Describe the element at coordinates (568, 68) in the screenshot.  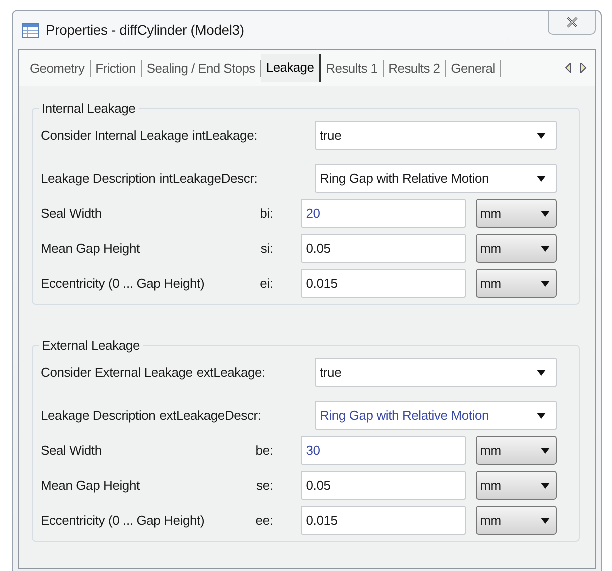
I see `scroll-left-icon` at that location.